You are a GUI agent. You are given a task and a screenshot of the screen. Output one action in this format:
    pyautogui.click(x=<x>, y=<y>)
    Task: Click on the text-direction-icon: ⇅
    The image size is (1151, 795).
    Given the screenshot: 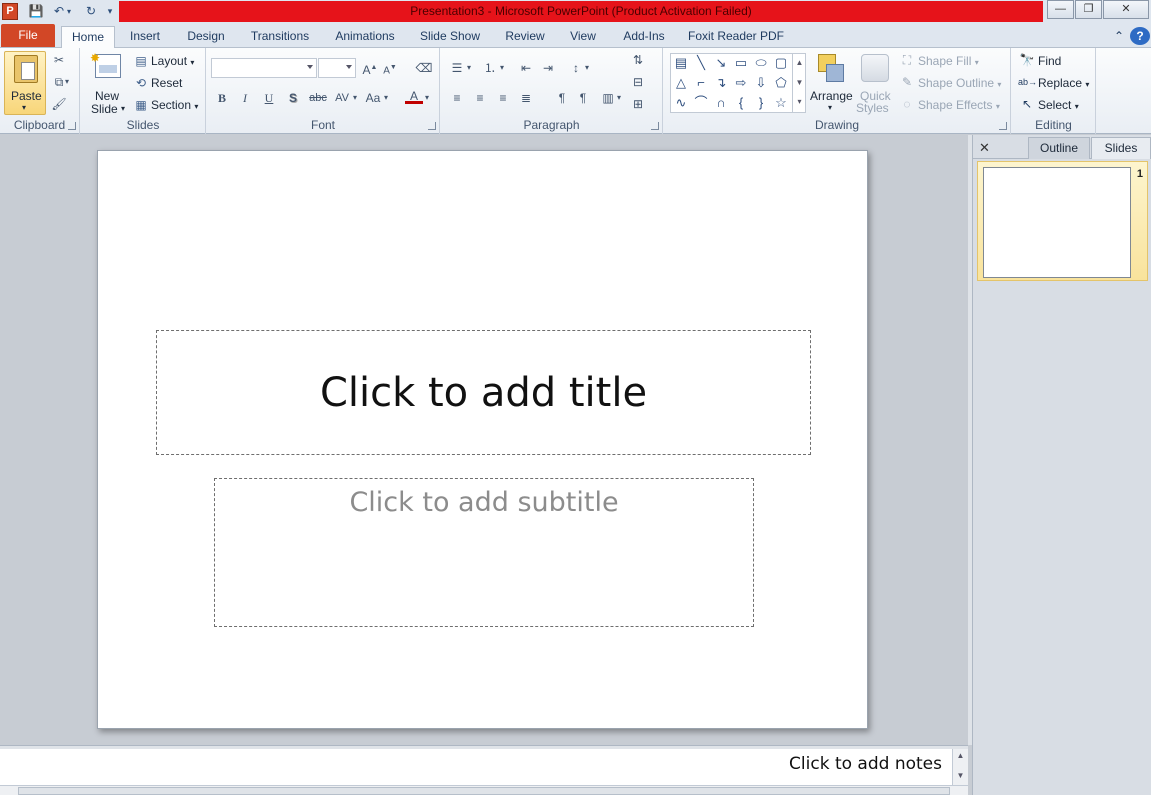 What is the action you would take?
    pyautogui.click(x=638, y=60)
    